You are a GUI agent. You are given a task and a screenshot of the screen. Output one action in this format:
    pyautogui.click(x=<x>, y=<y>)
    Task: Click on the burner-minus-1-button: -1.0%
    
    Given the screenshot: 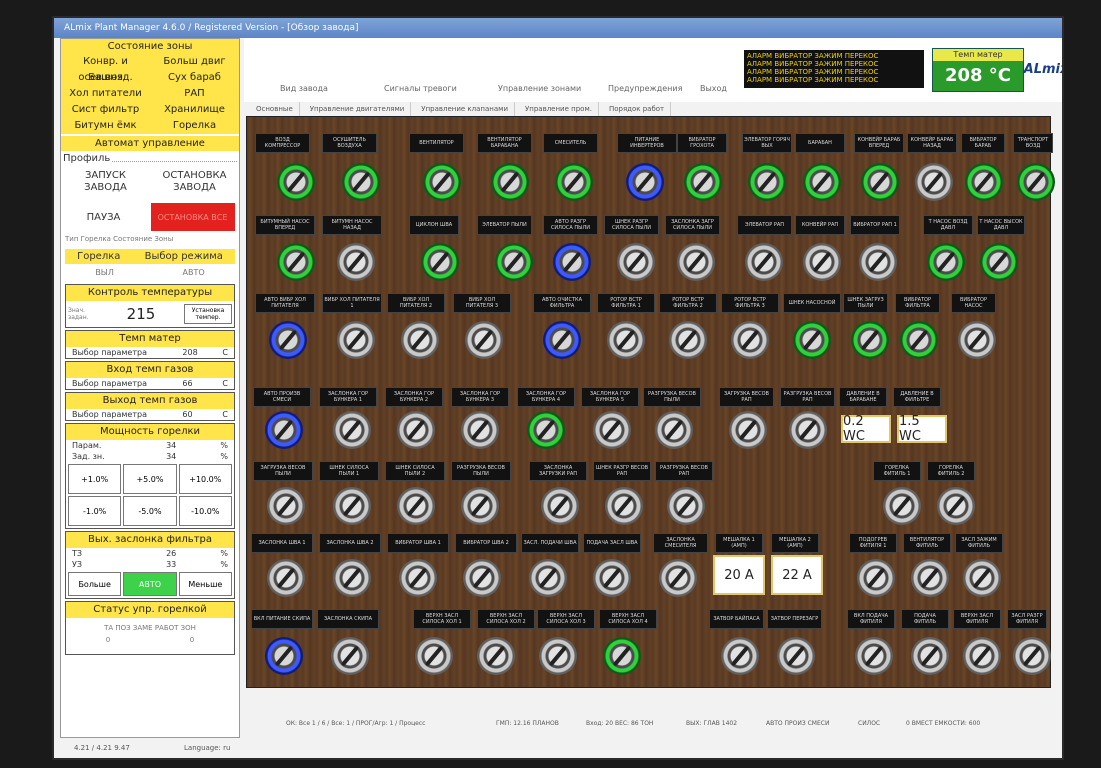 What is the action you would take?
    pyautogui.click(x=95, y=511)
    